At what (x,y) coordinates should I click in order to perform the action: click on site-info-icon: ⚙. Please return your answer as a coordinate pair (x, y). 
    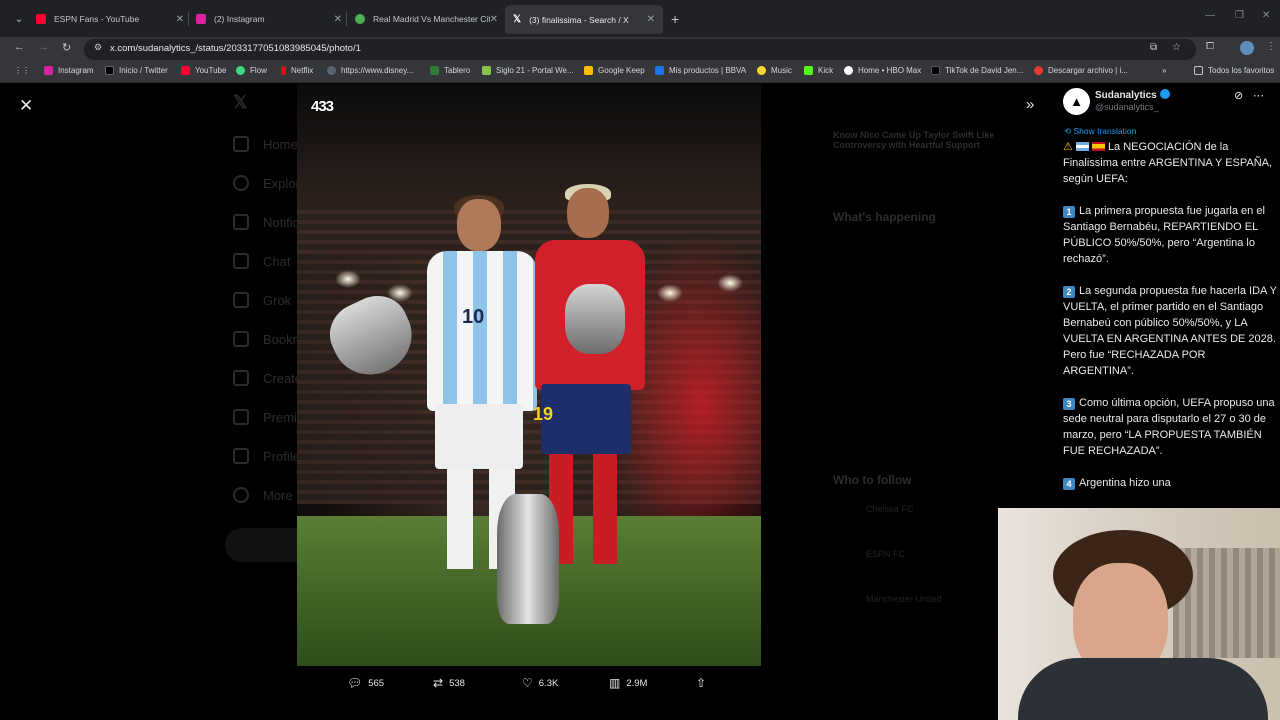
    Looking at the image, I should click on (98, 47).